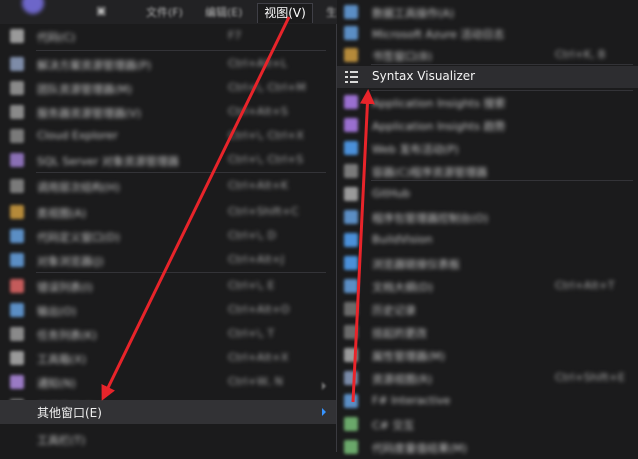  What do you see at coordinates (487, 33) in the screenshot?
I see `other-windows-item: Microsoft Azure 活动日志` at bounding box center [487, 33].